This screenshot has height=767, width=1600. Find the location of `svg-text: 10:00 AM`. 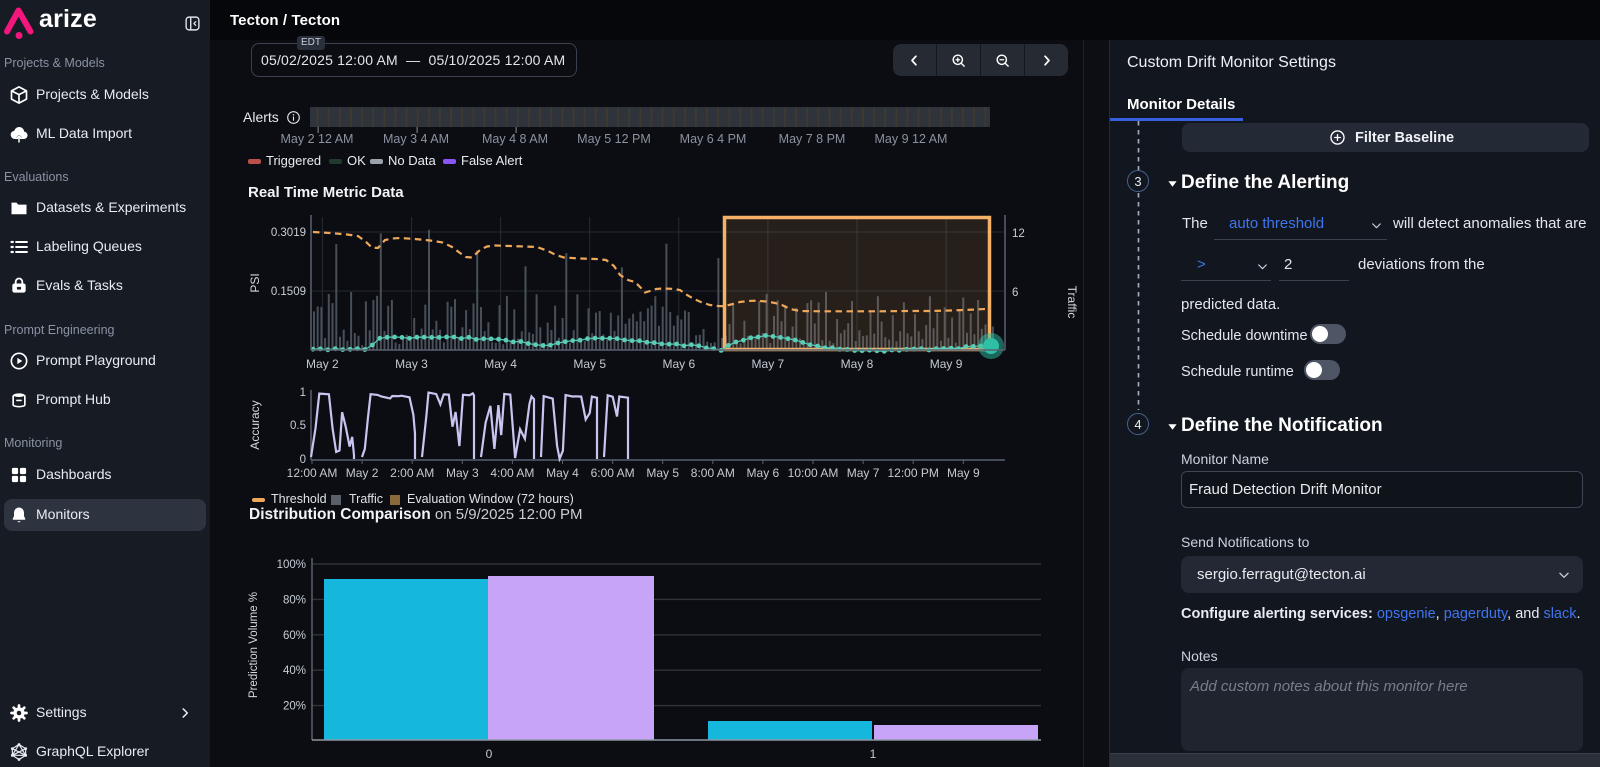

svg-text: 10:00 AM is located at coordinates (813, 473).